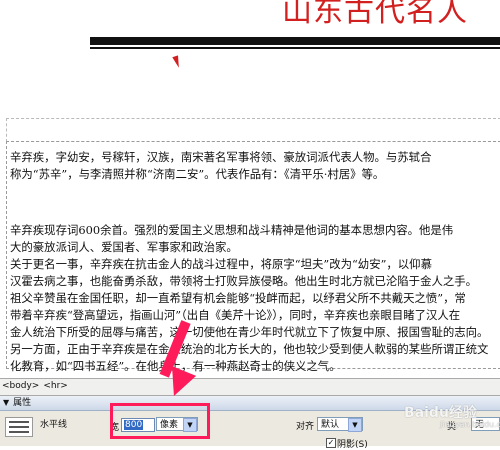 The height and width of the screenshot is (450, 500). Describe the element at coordinates (232, 230) in the screenshot. I see `paragraph-line: 辛弃疾现存词600余首。强烈的爱国主义思想和战斗精神是他词的基本思想内容。他是伟` at that location.